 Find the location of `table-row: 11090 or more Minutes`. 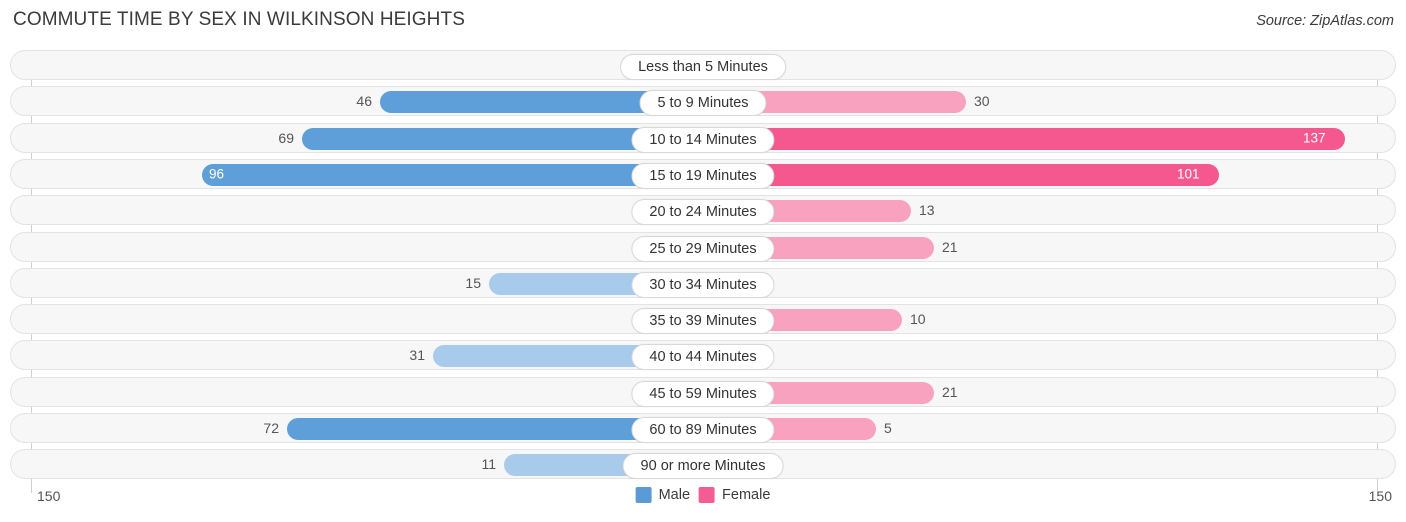

table-row: 11090 or more Minutes is located at coordinates (703, 464).